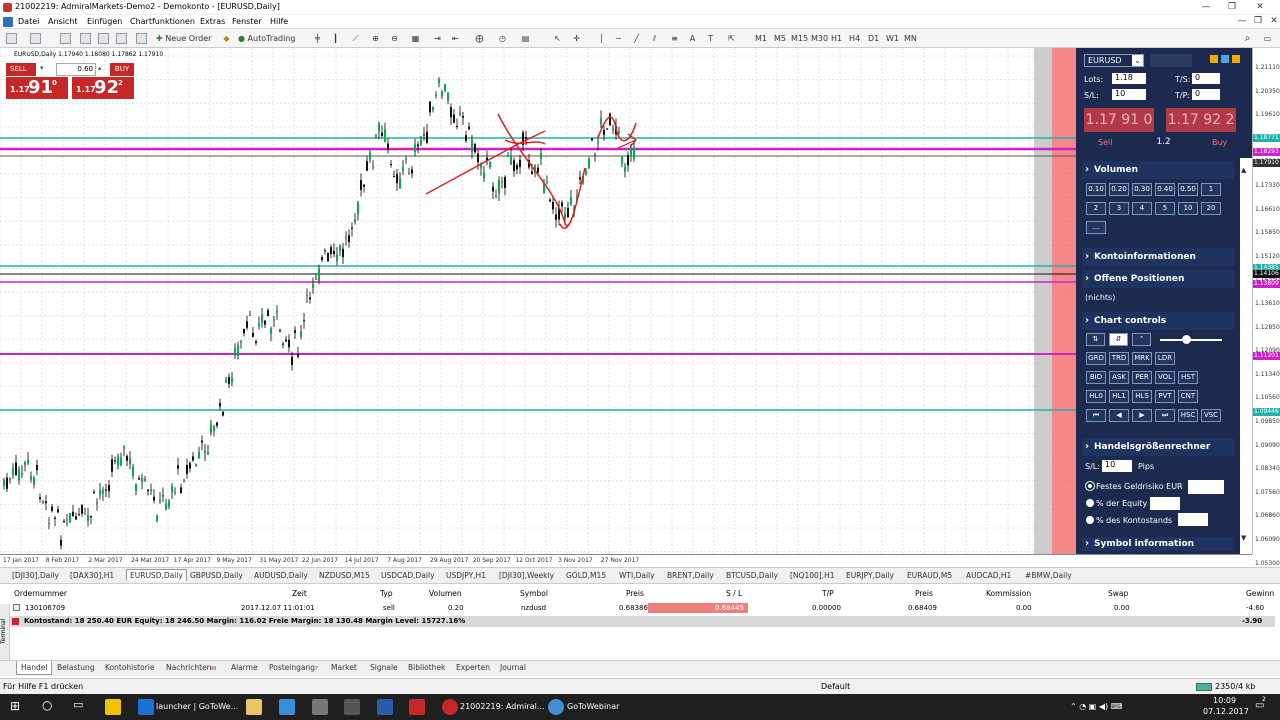  Describe the element at coordinates (113, 707) in the screenshot. I see `store-icon` at that location.